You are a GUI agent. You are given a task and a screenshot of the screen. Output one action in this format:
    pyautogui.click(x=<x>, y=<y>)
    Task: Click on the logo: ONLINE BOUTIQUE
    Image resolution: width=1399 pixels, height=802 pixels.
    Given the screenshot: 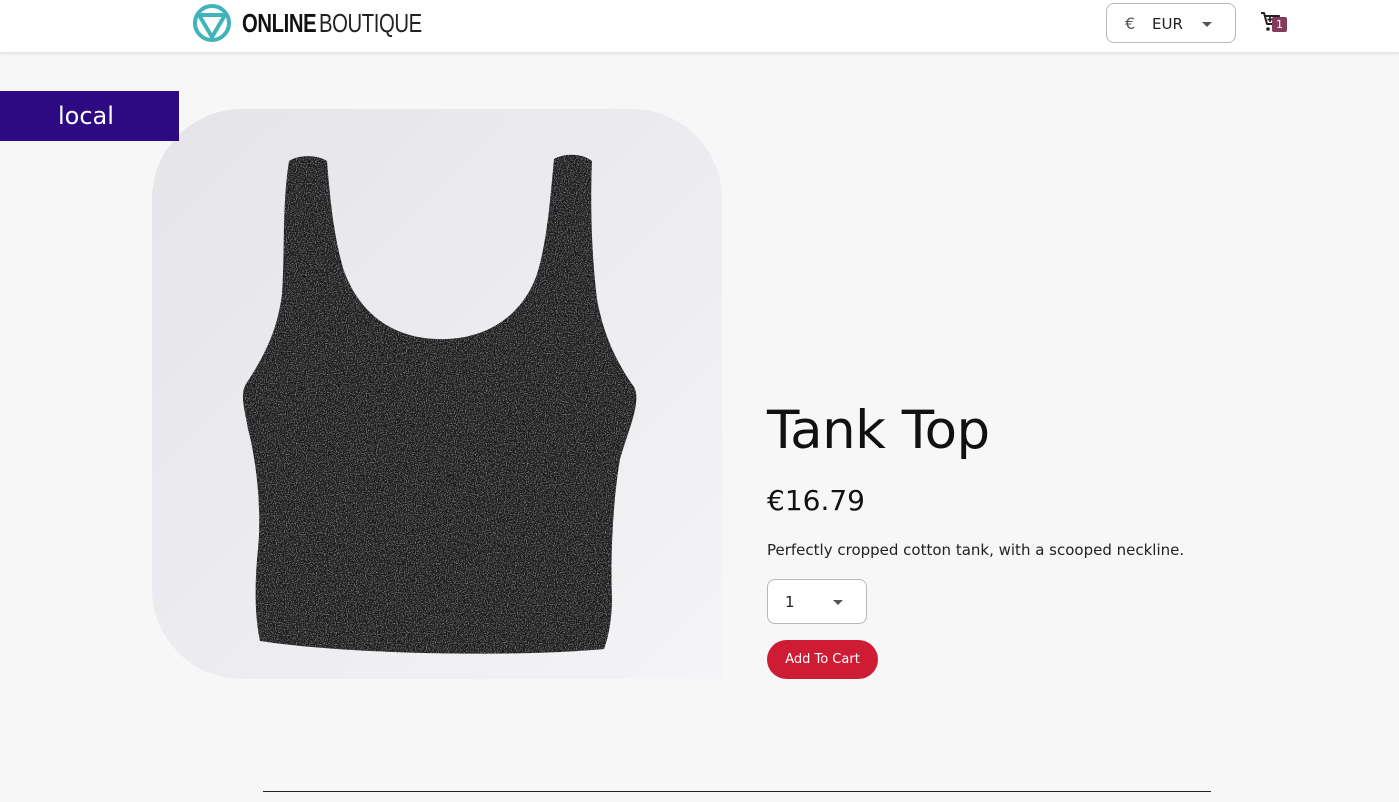 What is the action you would take?
    pyautogui.click(x=321, y=23)
    